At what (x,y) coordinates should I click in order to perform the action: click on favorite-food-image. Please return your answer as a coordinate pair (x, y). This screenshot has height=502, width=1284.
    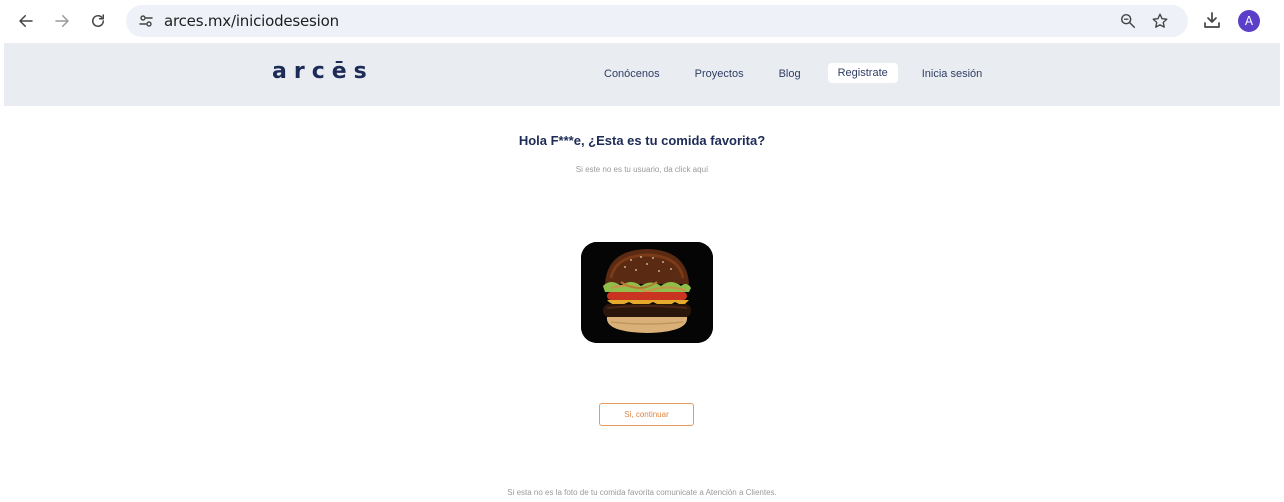
    Looking at the image, I should click on (647, 292).